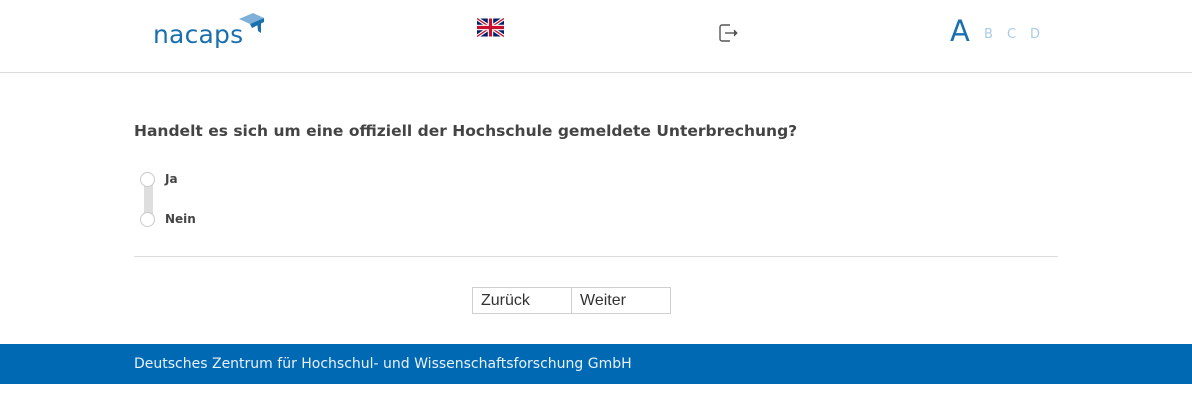 Image resolution: width=1192 pixels, height=394 pixels. Describe the element at coordinates (147, 219) in the screenshot. I see `radio-button-nein` at that location.